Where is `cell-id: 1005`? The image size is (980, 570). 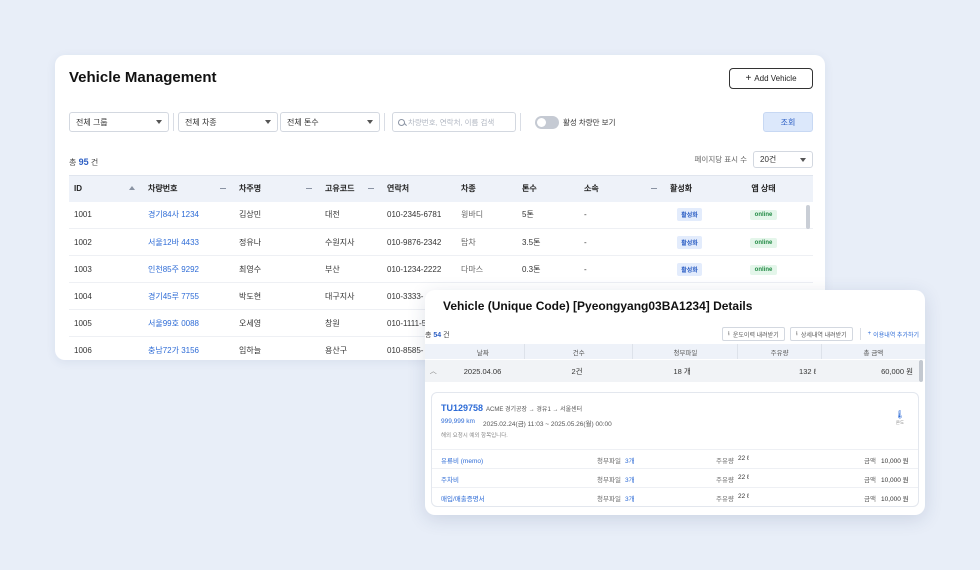 cell-id: 1005 is located at coordinates (106, 323).